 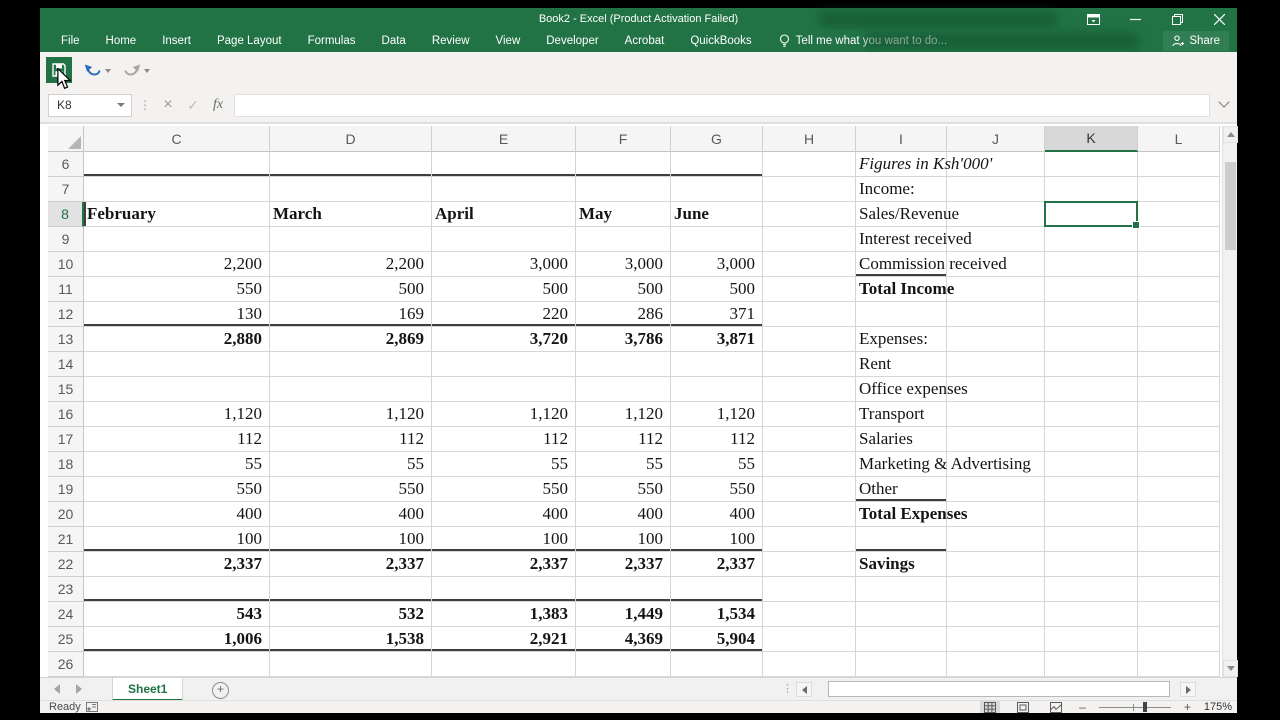 What do you see at coordinates (623, 364) in the screenshot?
I see `cell-F14` at bounding box center [623, 364].